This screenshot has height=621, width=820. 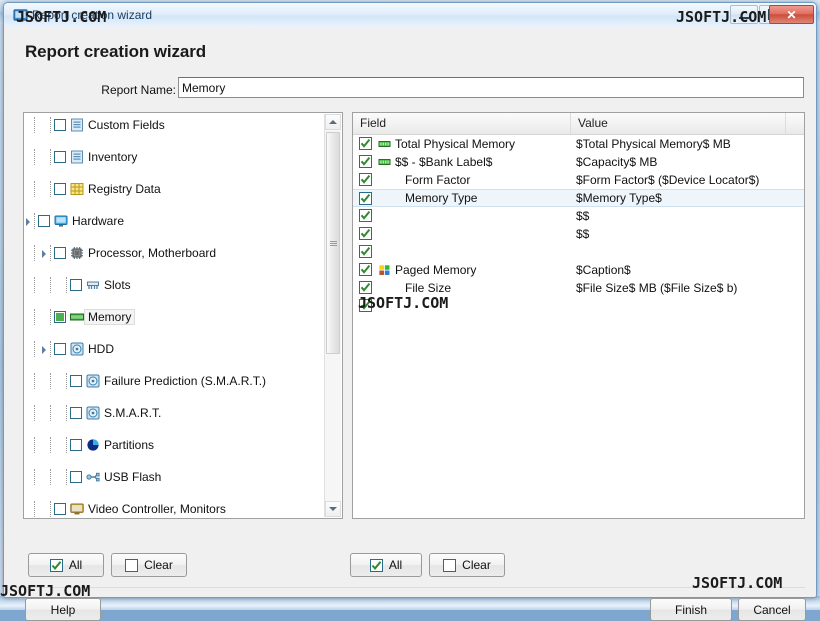 I want to click on tree-item-memory: Memory, so click(x=175, y=317).